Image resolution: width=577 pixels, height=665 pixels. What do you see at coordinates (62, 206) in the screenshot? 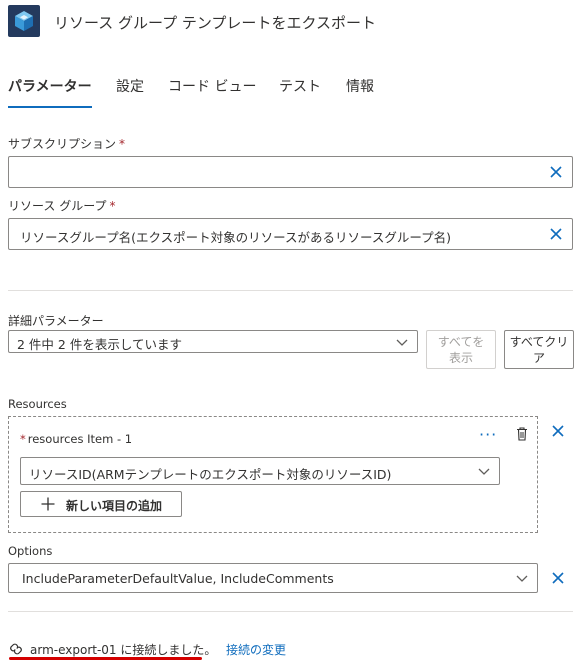
I see `resource-group-label: リソース グループ *` at bounding box center [62, 206].